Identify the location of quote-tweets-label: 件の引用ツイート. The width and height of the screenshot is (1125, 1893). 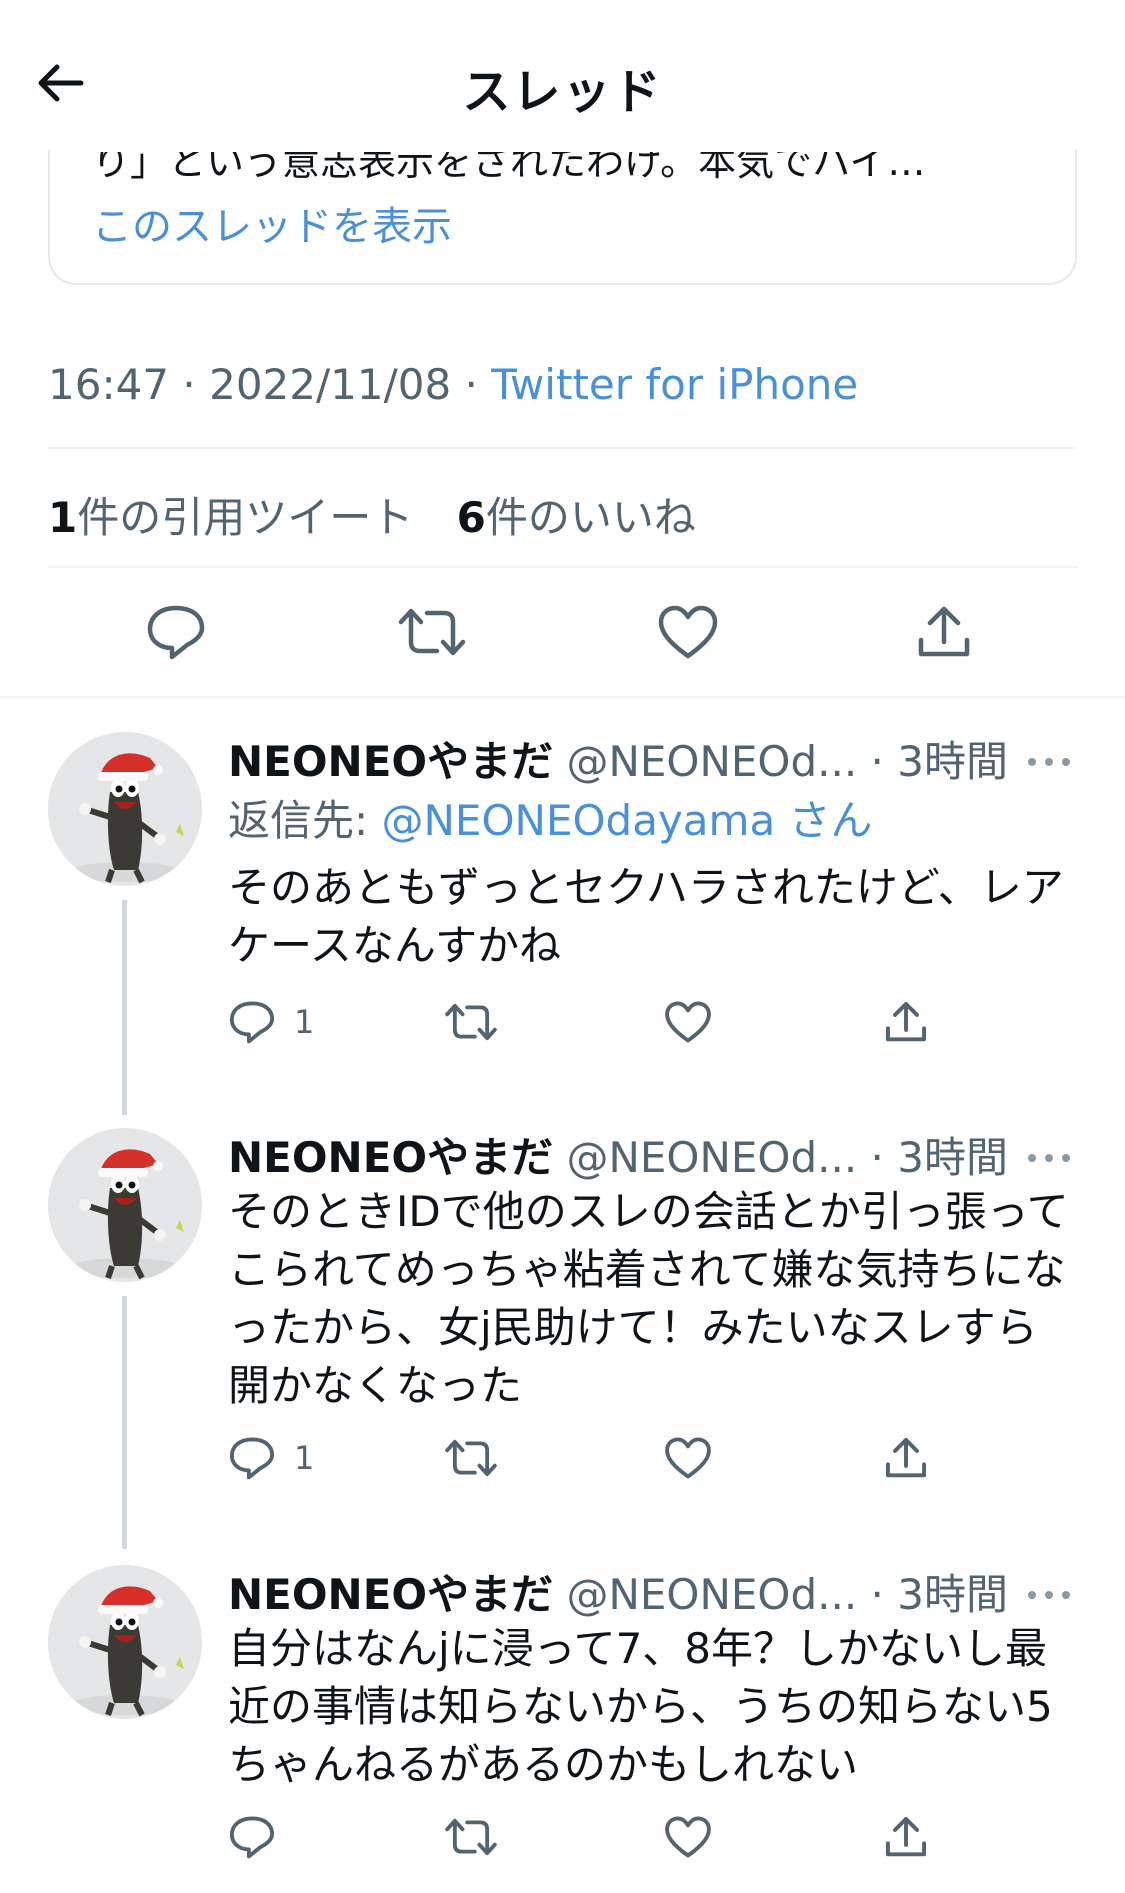
(245, 517).